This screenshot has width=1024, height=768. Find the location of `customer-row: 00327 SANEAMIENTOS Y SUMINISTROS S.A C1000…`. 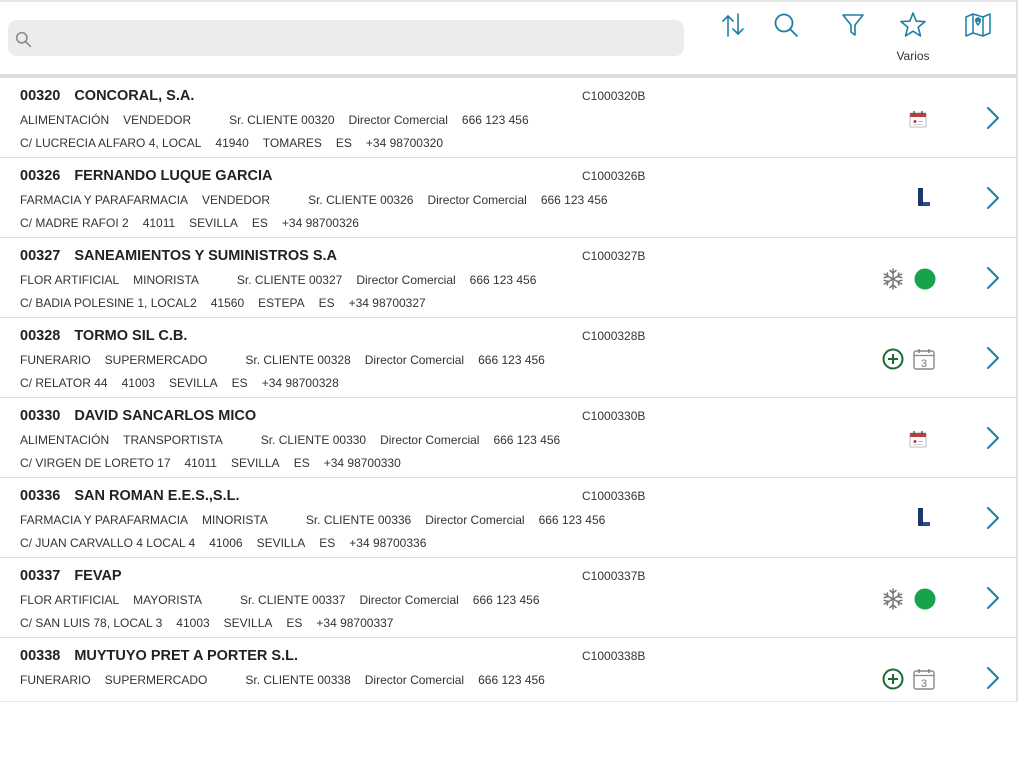

customer-row: 00327 SANEAMIENTOS Y SUMINISTROS S.A C1000… is located at coordinates (508, 278).